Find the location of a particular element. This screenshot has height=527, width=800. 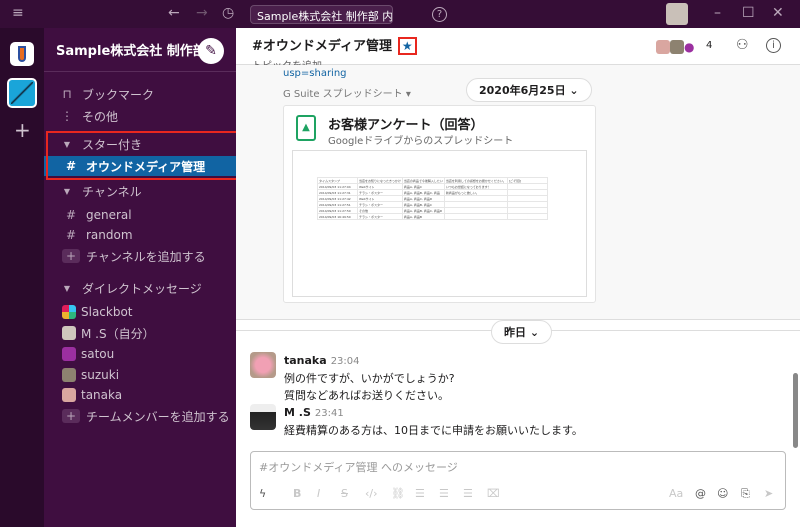

close-icon: ✕ is located at coordinates (778, 13).